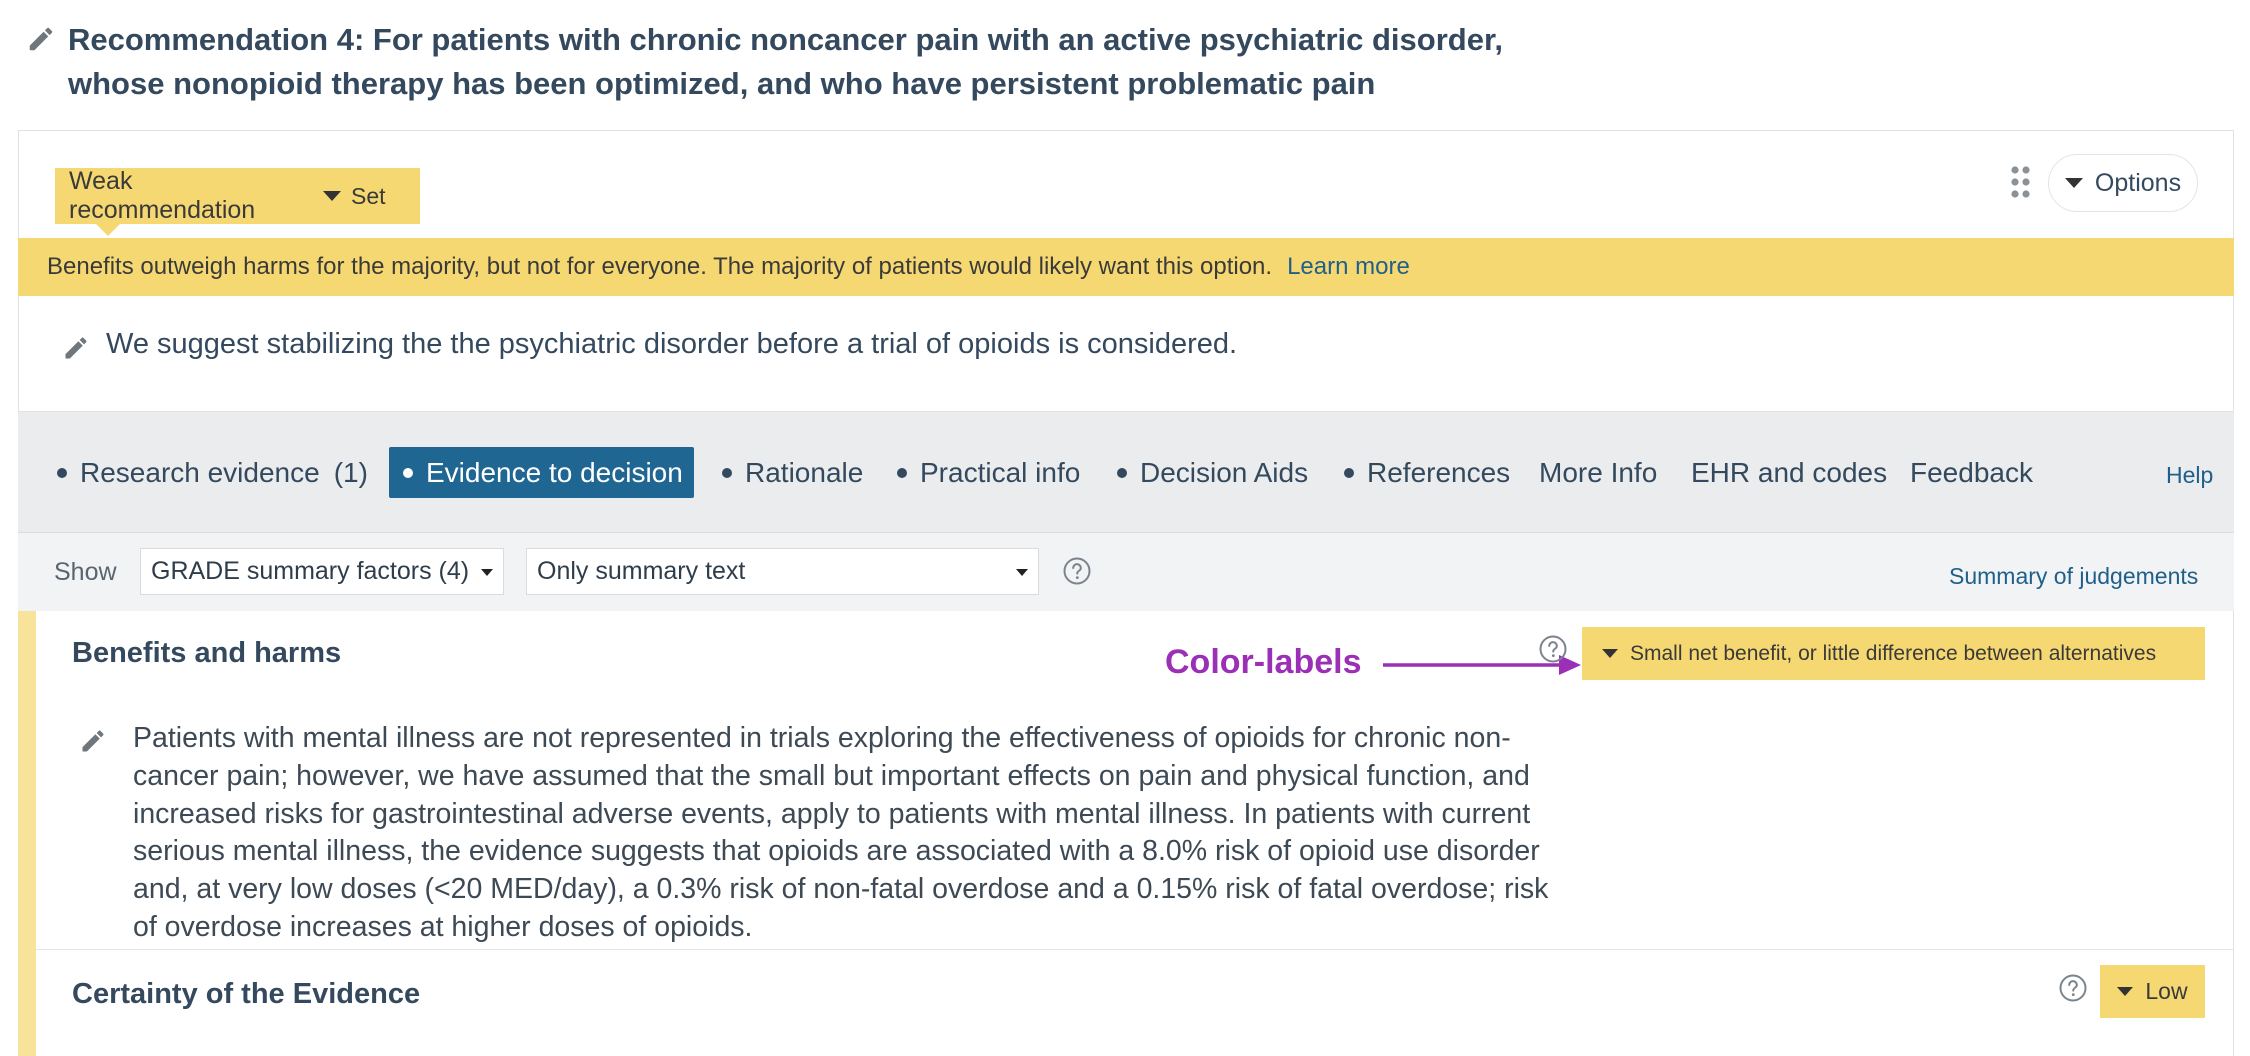 This screenshot has height=1056, width=2250. What do you see at coordinates (2189, 475) in the screenshot?
I see `help-link: Help` at bounding box center [2189, 475].